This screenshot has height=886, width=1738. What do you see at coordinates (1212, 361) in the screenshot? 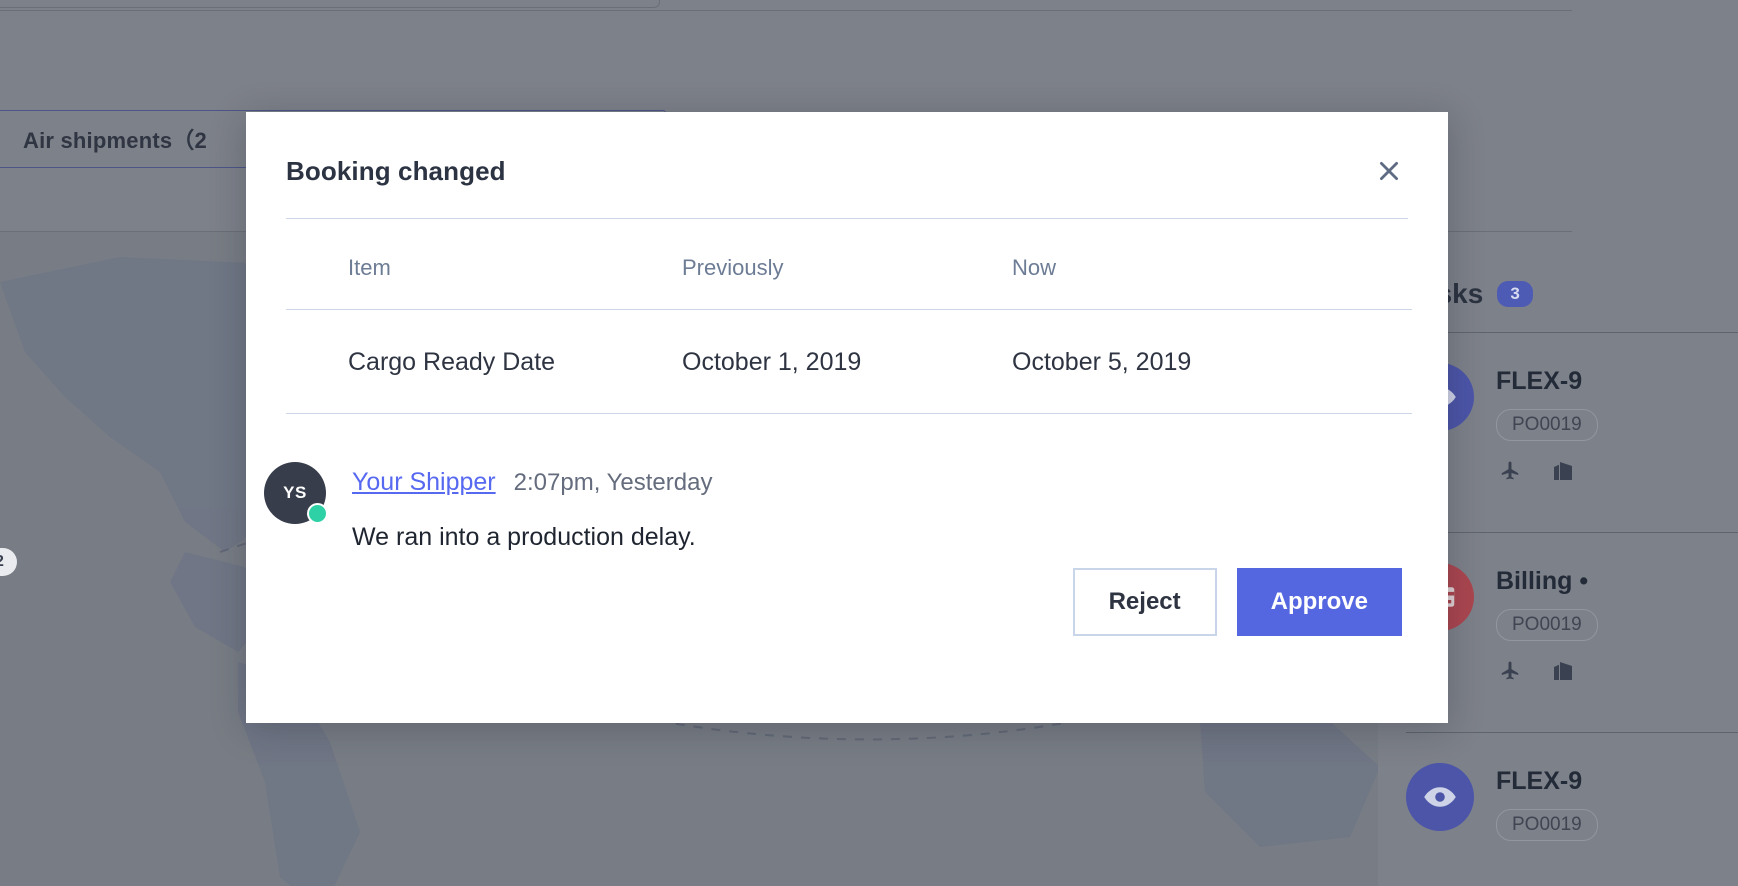
I see `cell-now: October 5, 2019` at bounding box center [1212, 361].